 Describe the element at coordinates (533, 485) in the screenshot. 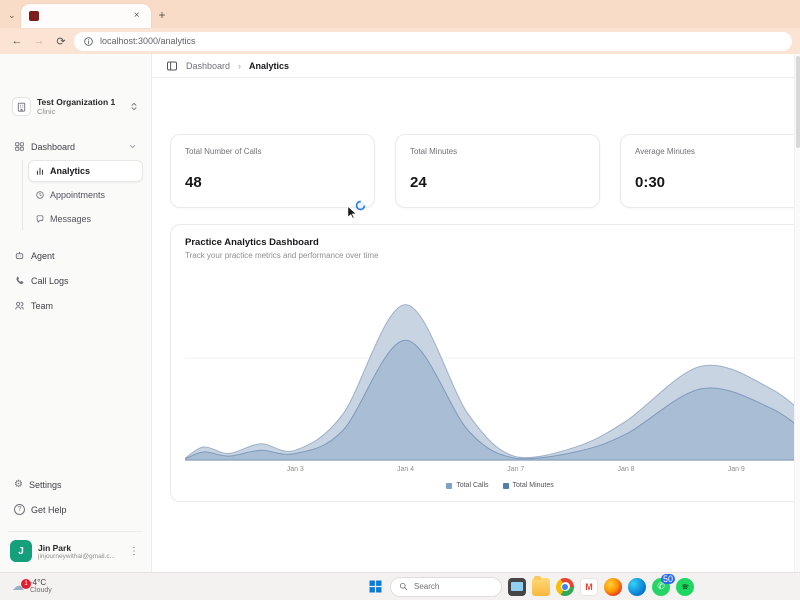

I see `legend-label: Total Minutes` at that location.